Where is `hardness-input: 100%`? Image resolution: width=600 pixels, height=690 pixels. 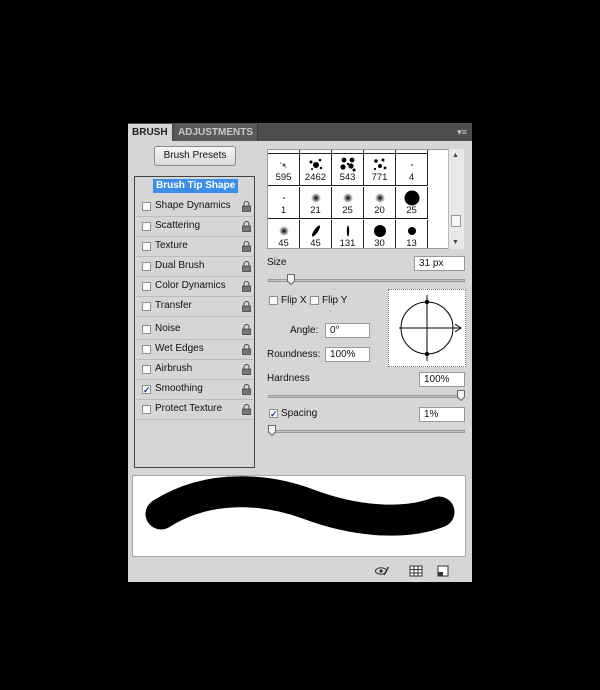
hardness-input: 100% is located at coordinates (442, 379).